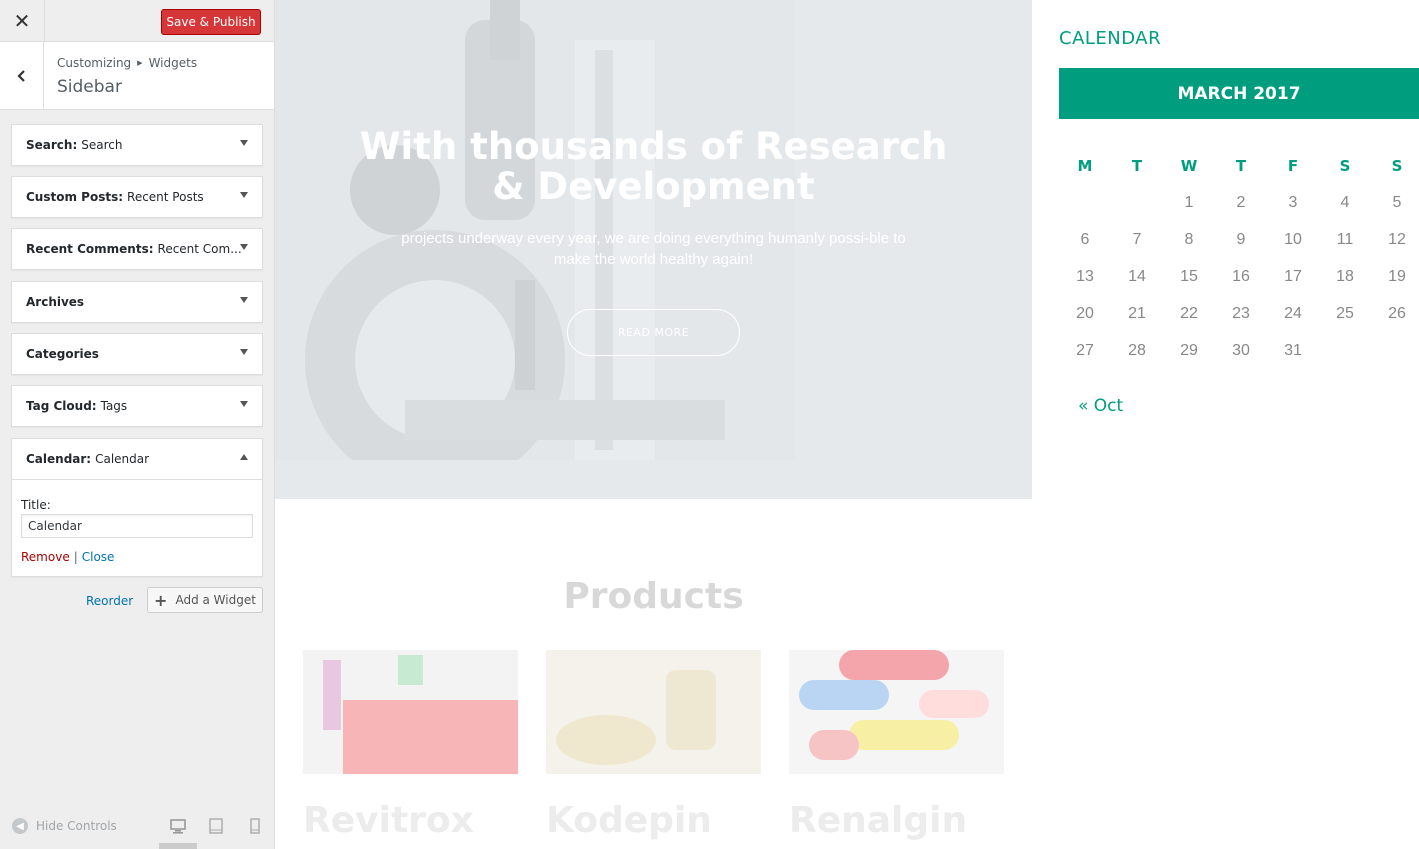 Image resolution: width=1419 pixels, height=849 pixels. Describe the element at coordinates (165, 197) in the screenshot. I see `widget-title: Recent Posts` at that location.